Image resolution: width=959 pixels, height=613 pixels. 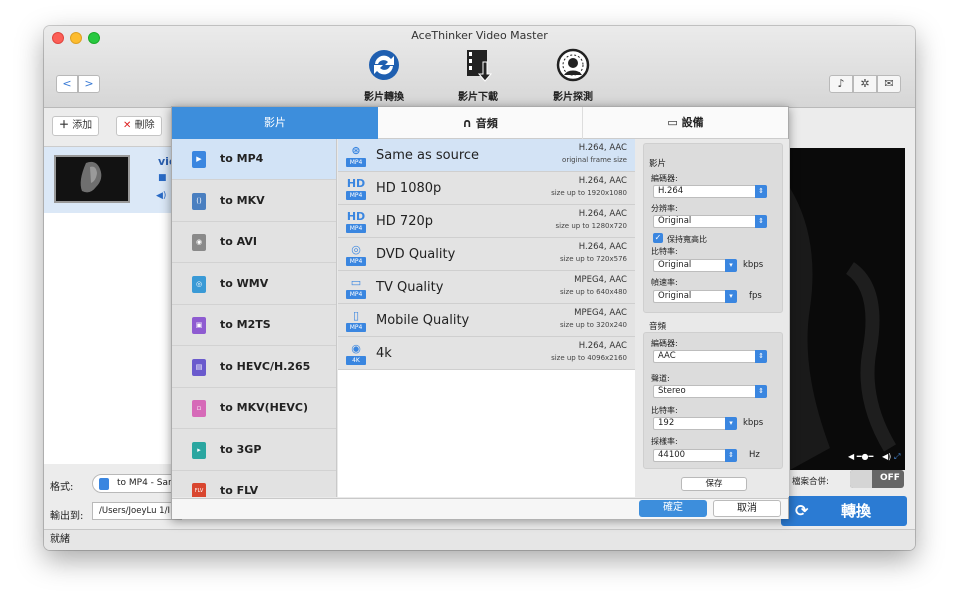 I want to click on preset-description: size up to 720x576, so click(x=593, y=259).